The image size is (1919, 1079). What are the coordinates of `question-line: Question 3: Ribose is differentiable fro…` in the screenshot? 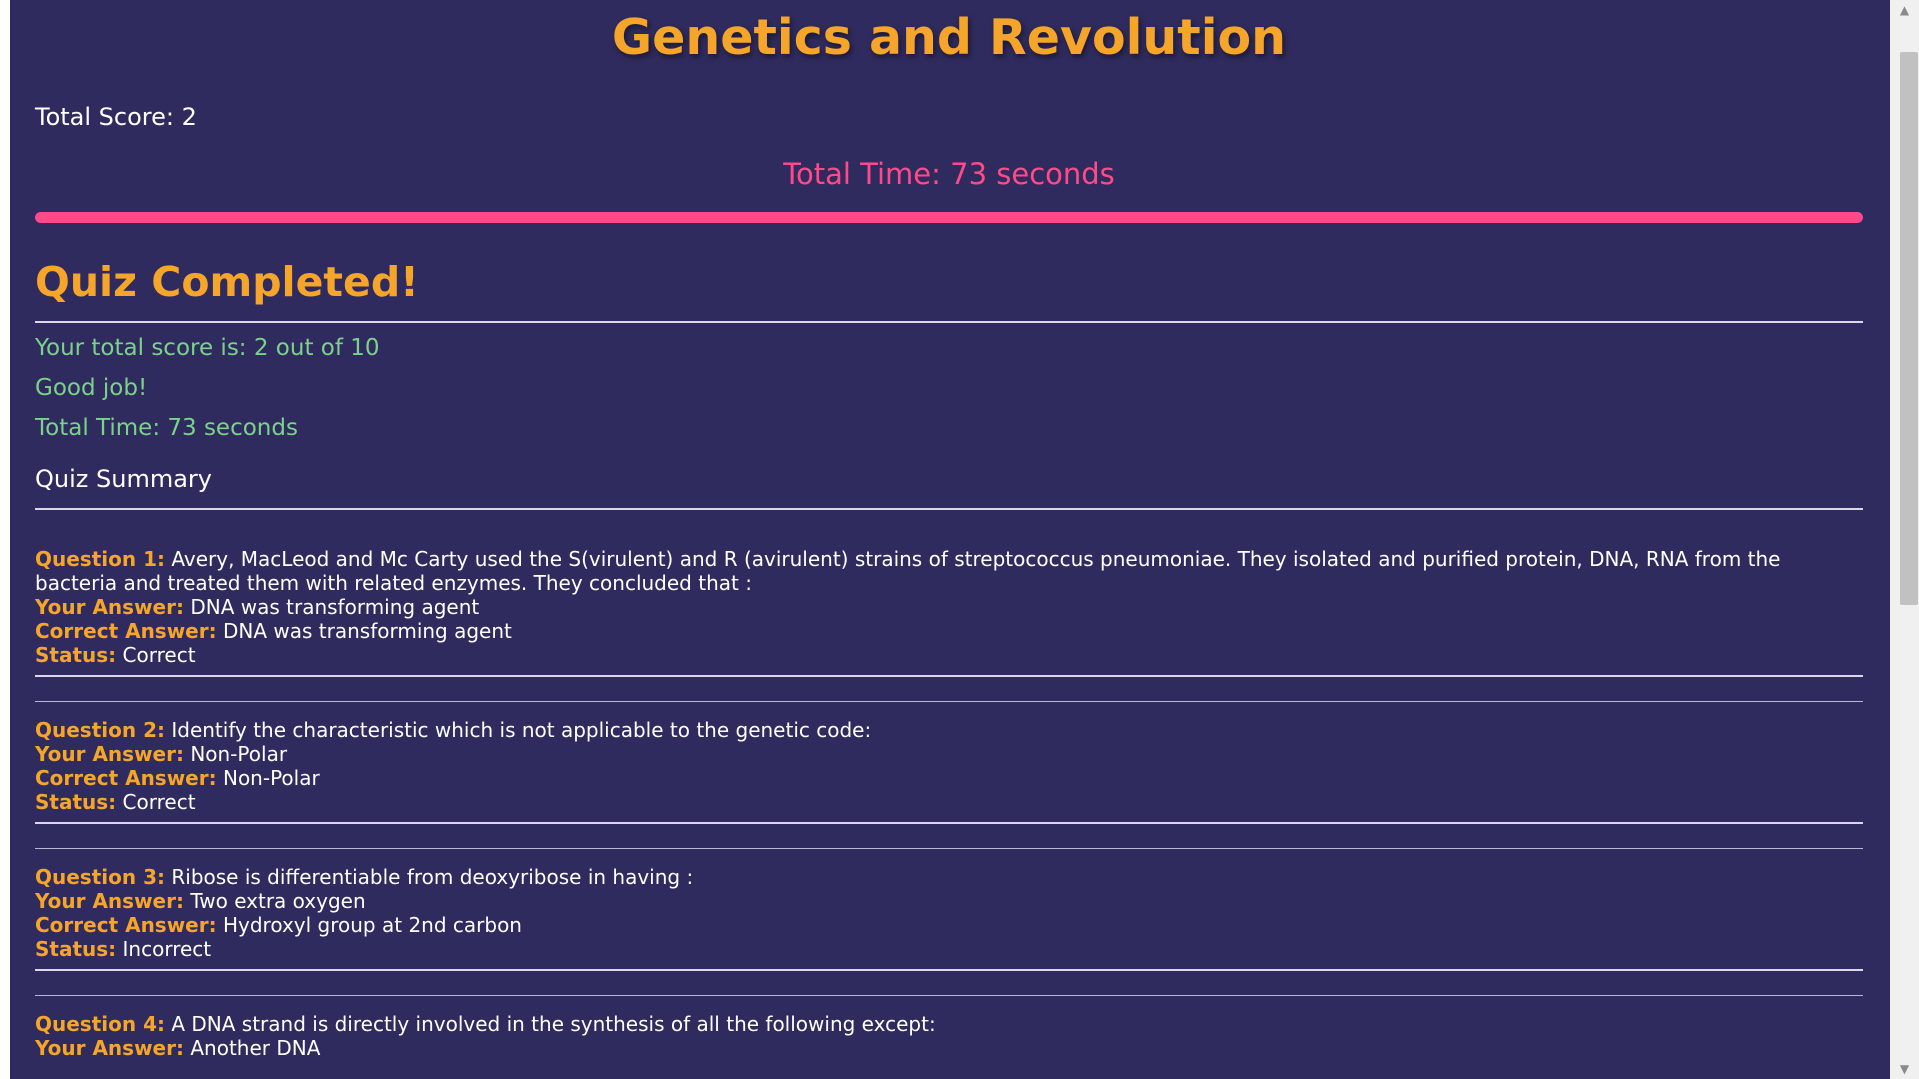 It's located at (949, 877).